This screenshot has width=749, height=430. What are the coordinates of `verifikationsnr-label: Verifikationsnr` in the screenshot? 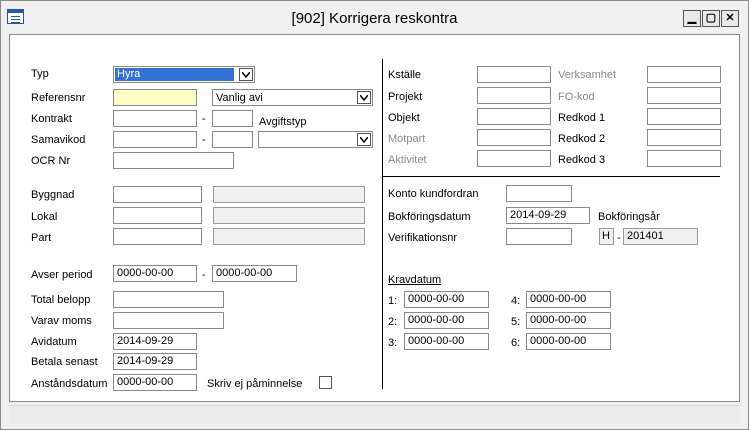 It's located at (423, 238).